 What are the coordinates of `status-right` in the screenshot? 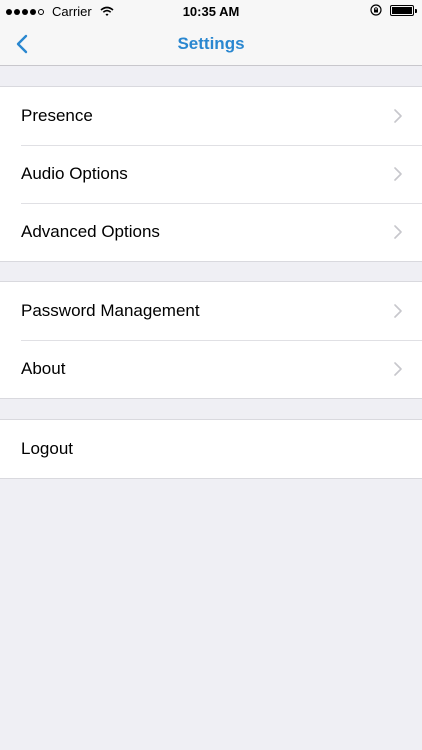 It's located at (393, 10).